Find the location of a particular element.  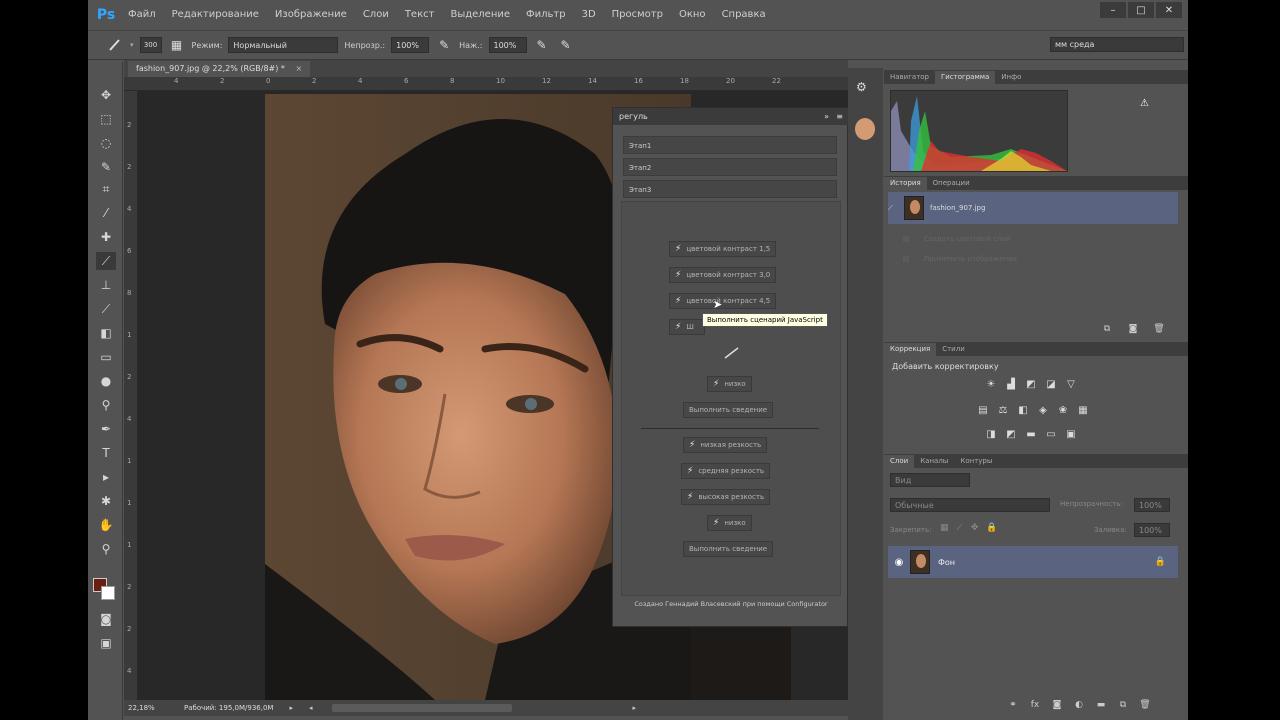

collapse-icon: » is located at coordinates (826, 116).